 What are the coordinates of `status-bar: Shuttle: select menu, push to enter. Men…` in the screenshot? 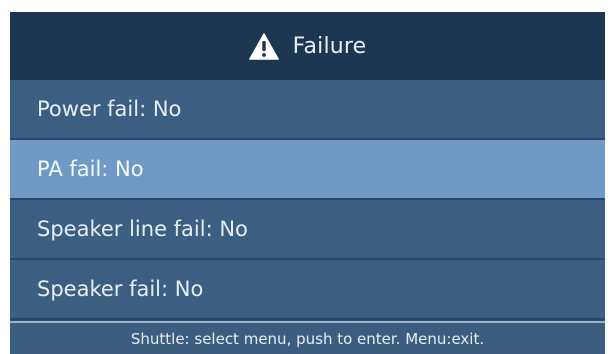 It's located at (307, 337).